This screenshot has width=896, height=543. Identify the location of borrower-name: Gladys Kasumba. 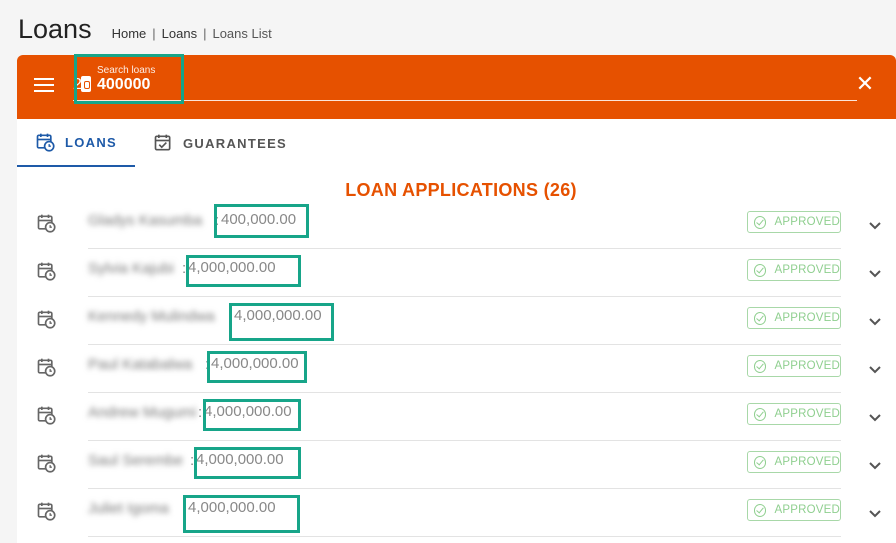
(145, 220).